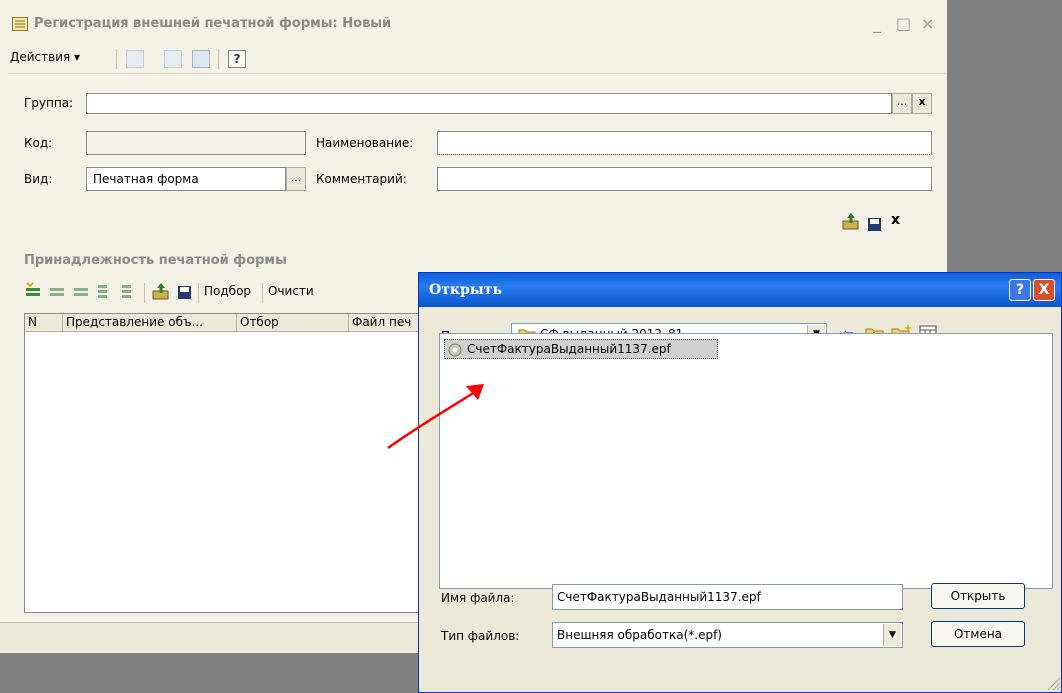  Describe the element at coordinates (185, 293) in the screenshot. I see `save-icon` at that location.